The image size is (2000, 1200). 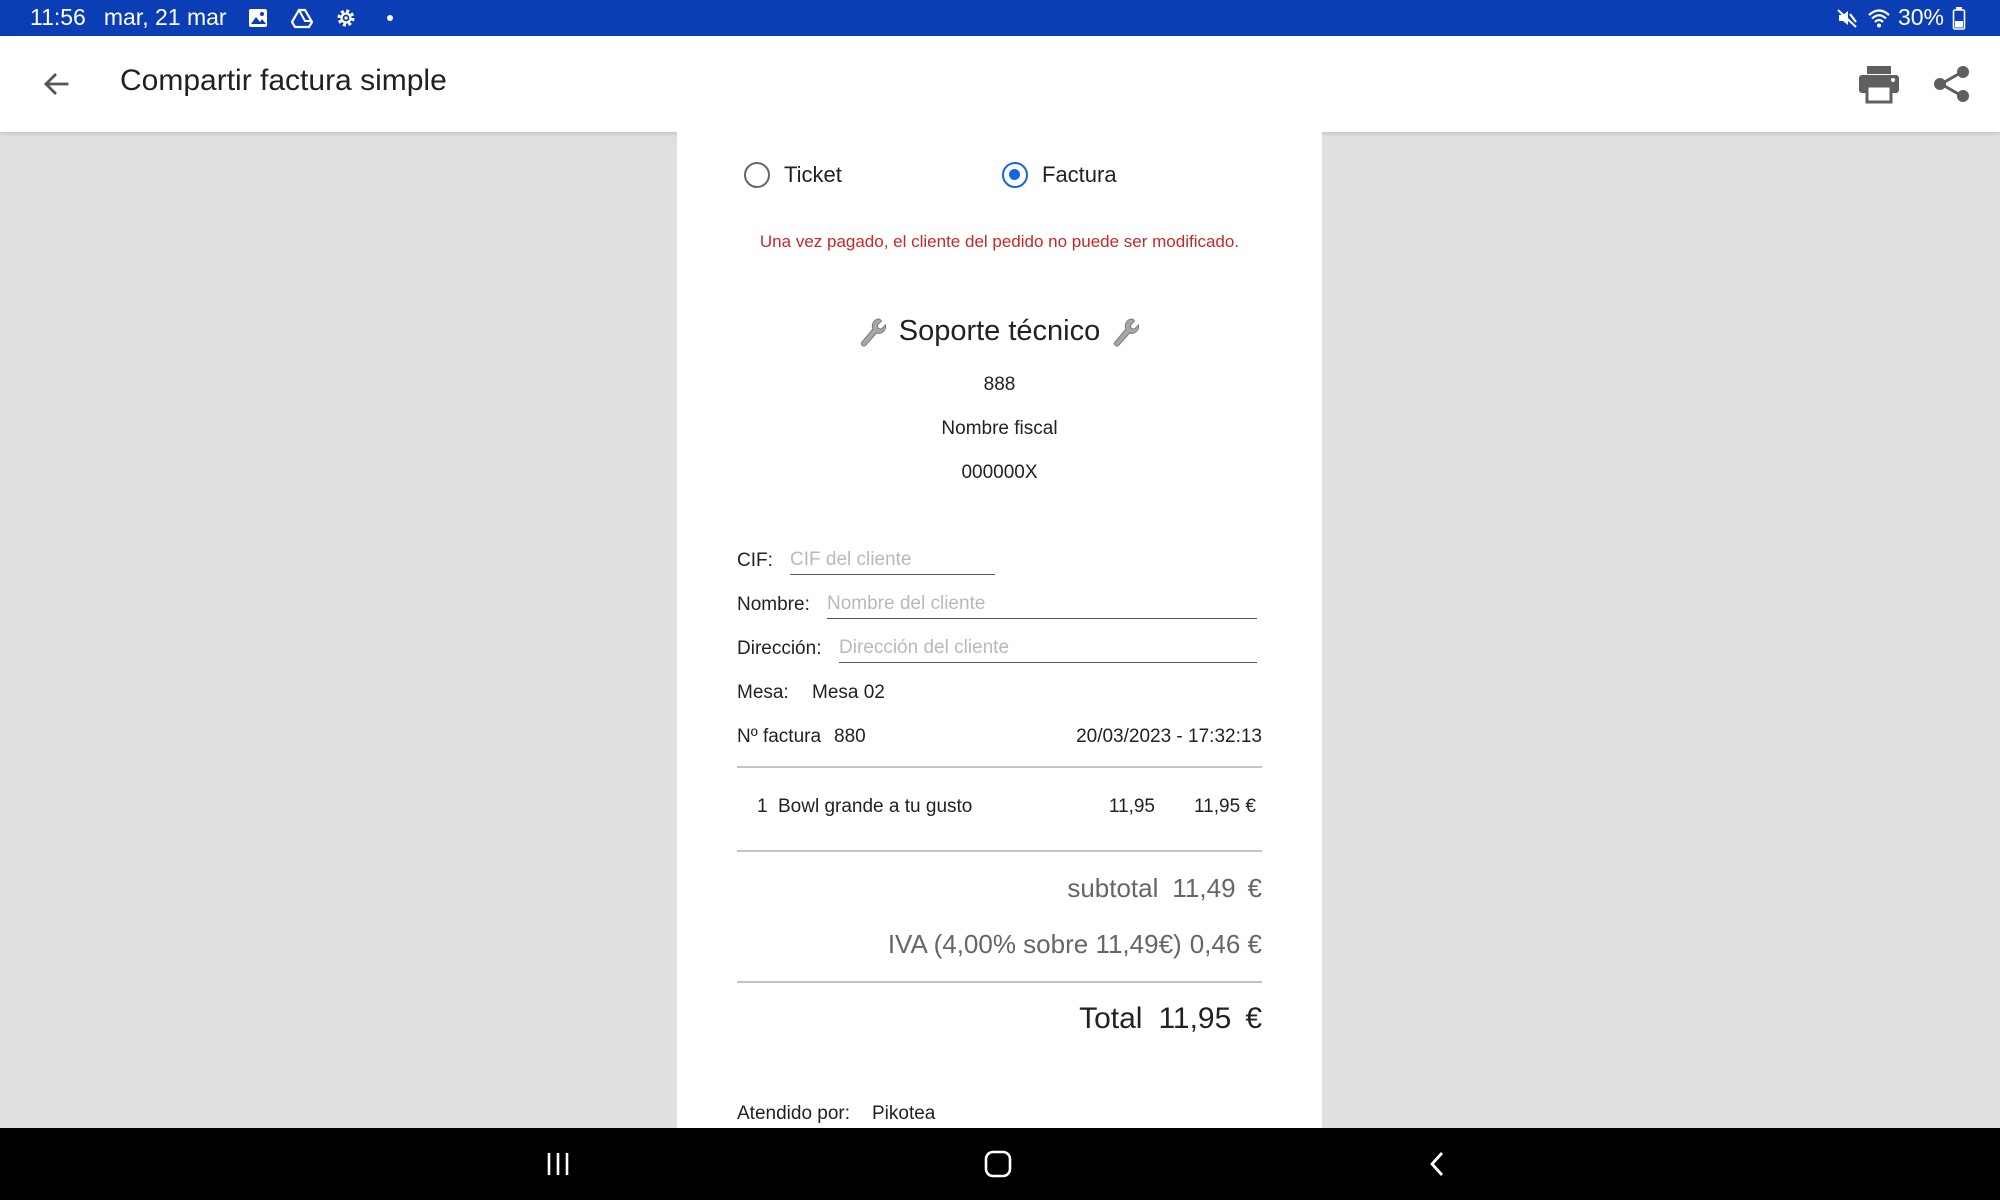 I want to click on print-button, so click(x=1879, y=84).